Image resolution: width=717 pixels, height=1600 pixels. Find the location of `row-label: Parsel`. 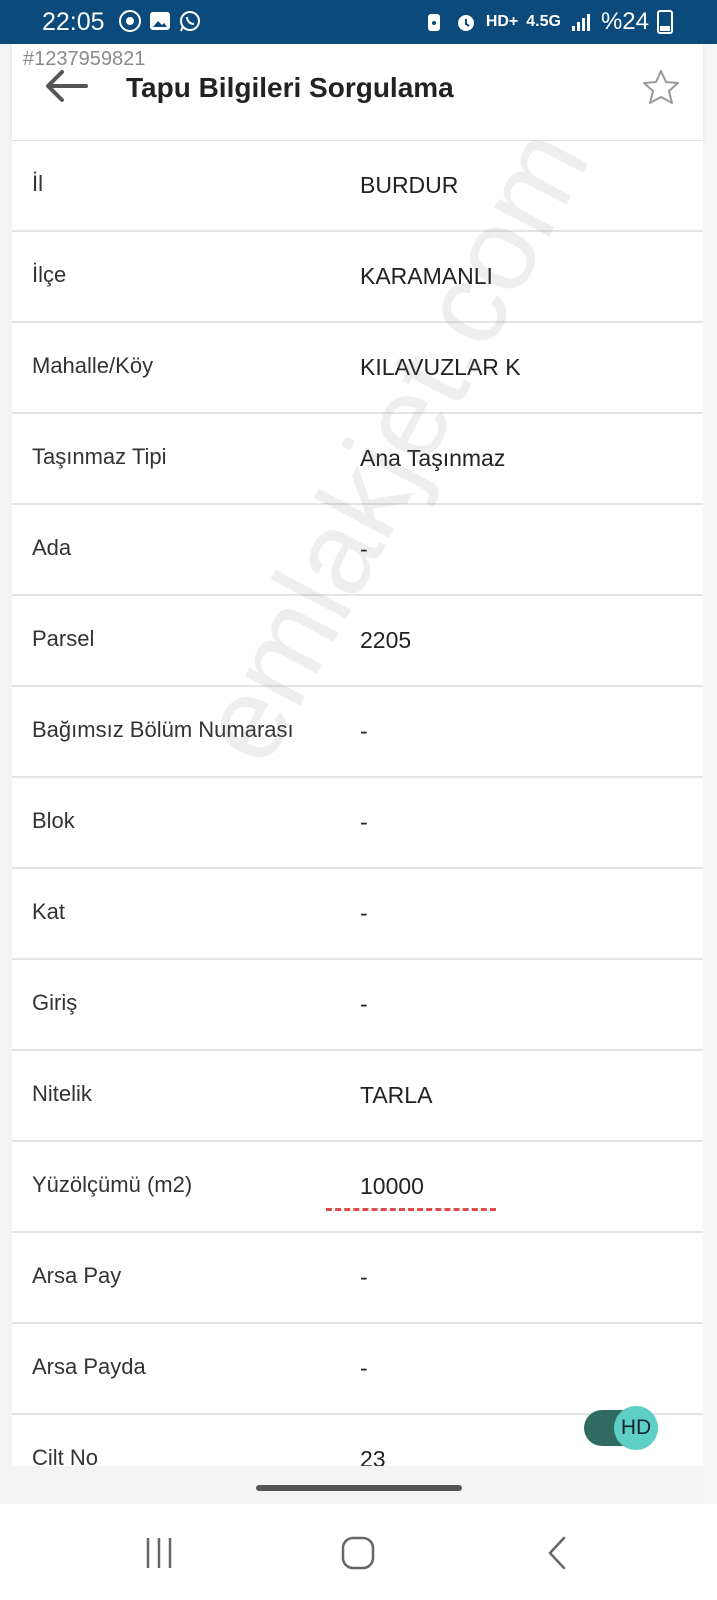

row-label: Parsel is located at coordinates (63, 638).